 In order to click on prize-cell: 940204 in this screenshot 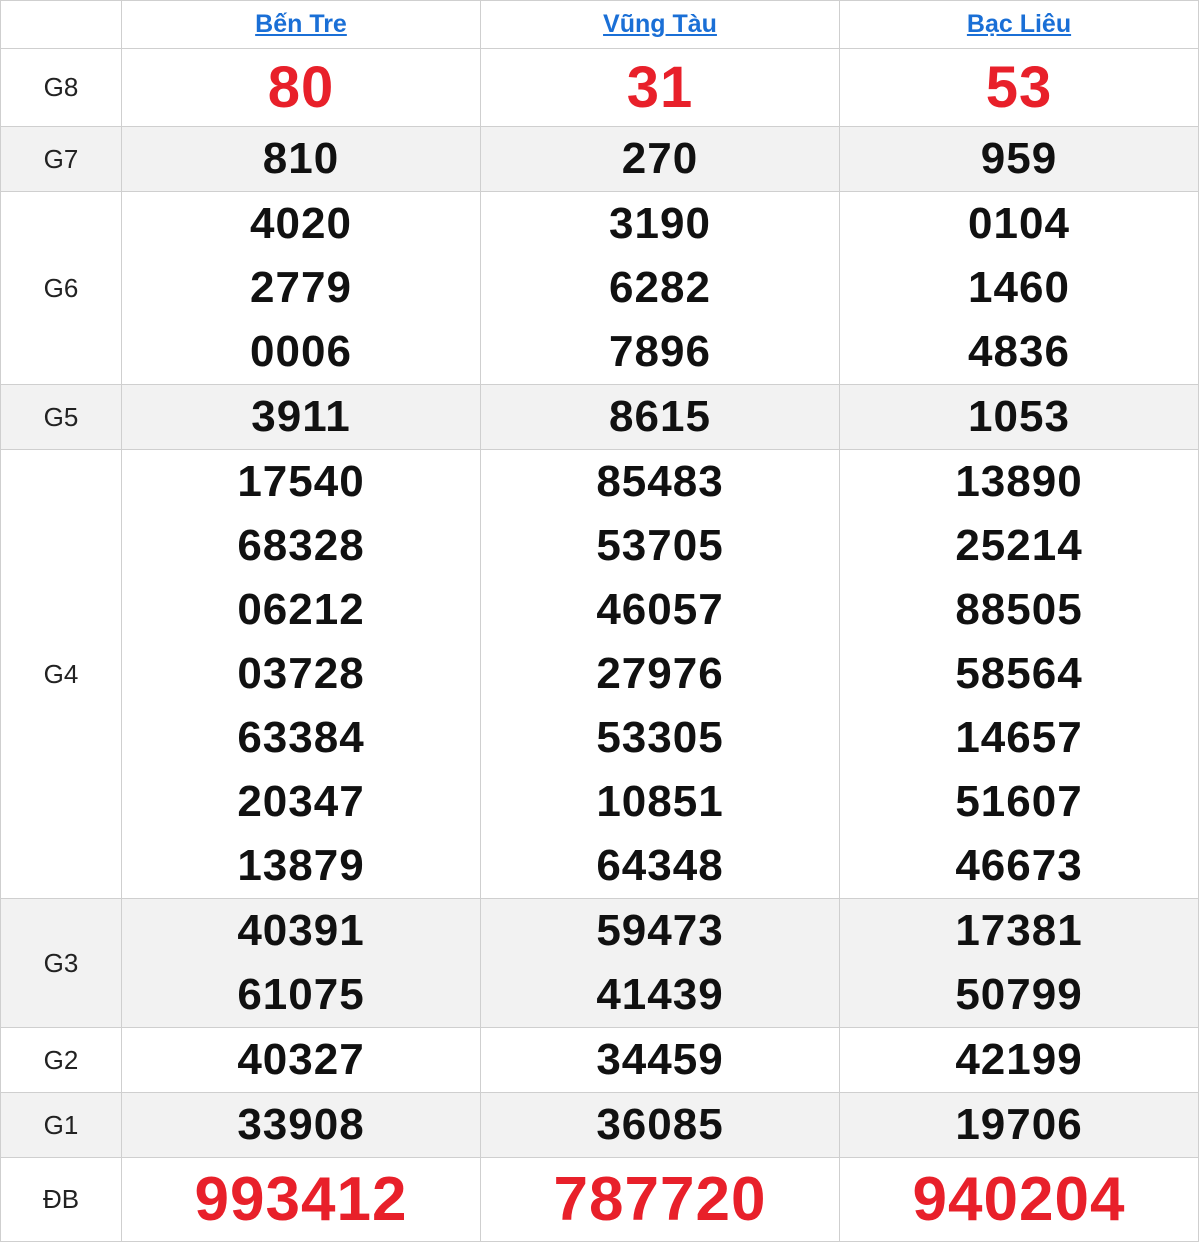, I will do `click(1019, 1199)`.